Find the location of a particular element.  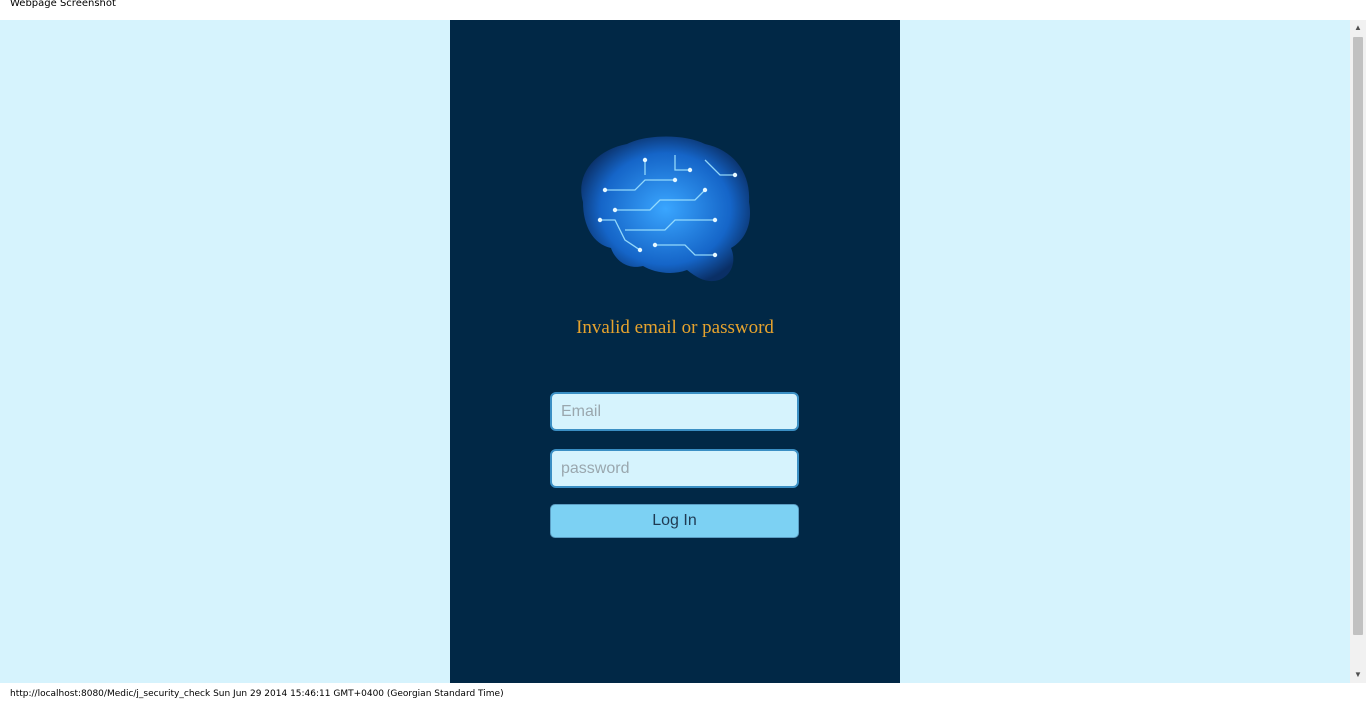

window-title: Webpage Screenshot is located at coordinates (63, 4).